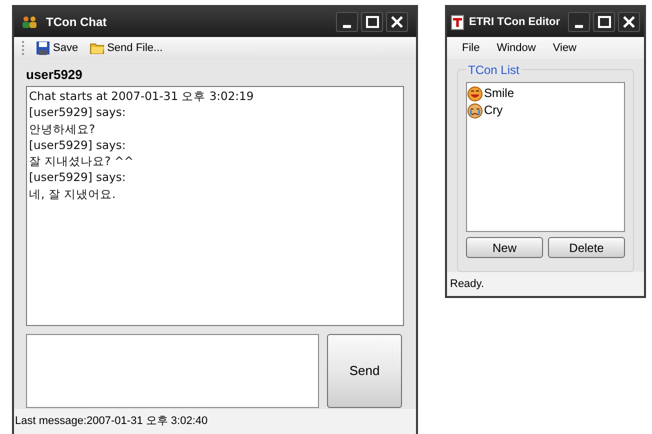 The image size is (652, 434). I want to click on window-title: ETRI TCon Editor, so click(514, 22).